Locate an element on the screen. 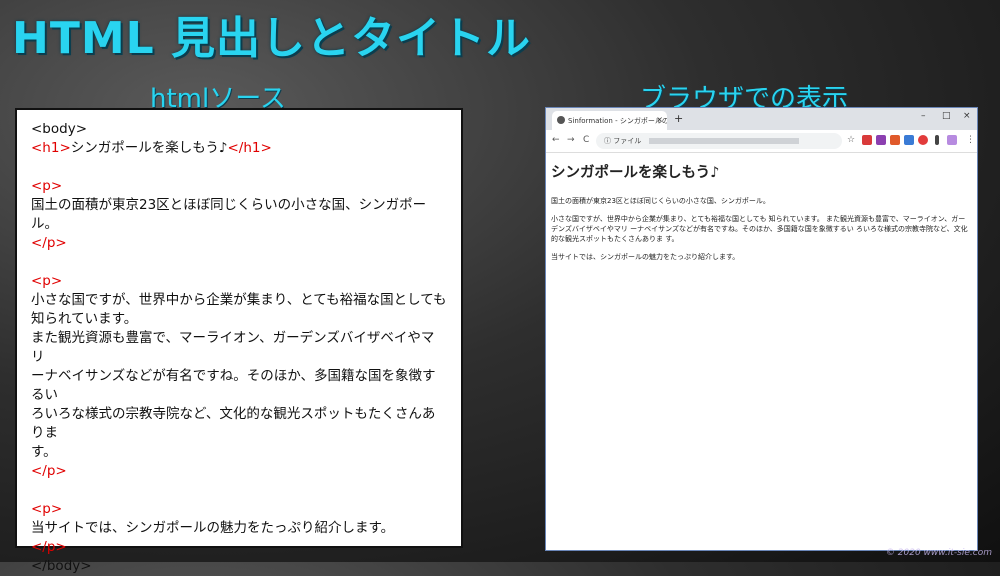  rendered-paragraph: 当サイトでは、シンガポールの魅力をたっぷり紹介します。 is located at coordinates (645, 257).